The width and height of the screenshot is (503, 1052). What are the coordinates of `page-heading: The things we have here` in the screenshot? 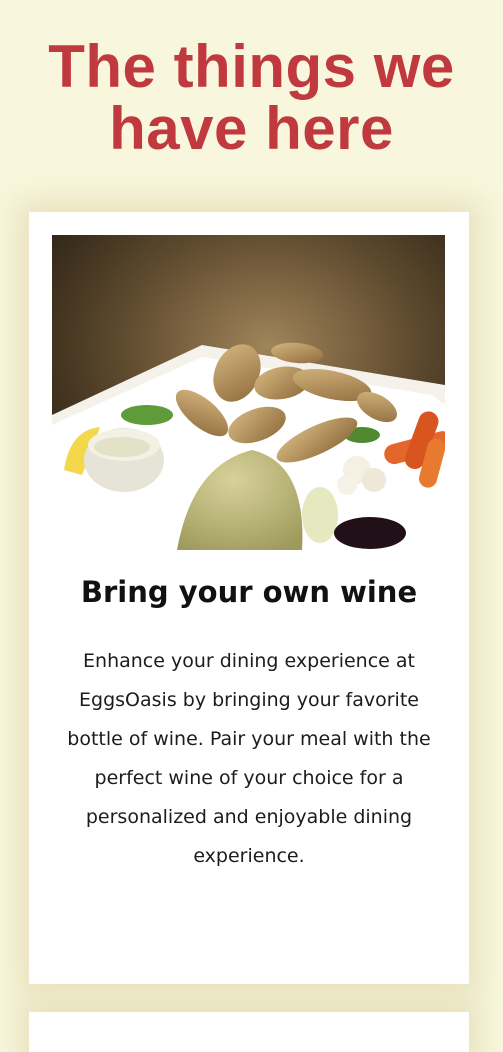 It's located at (251, 97).